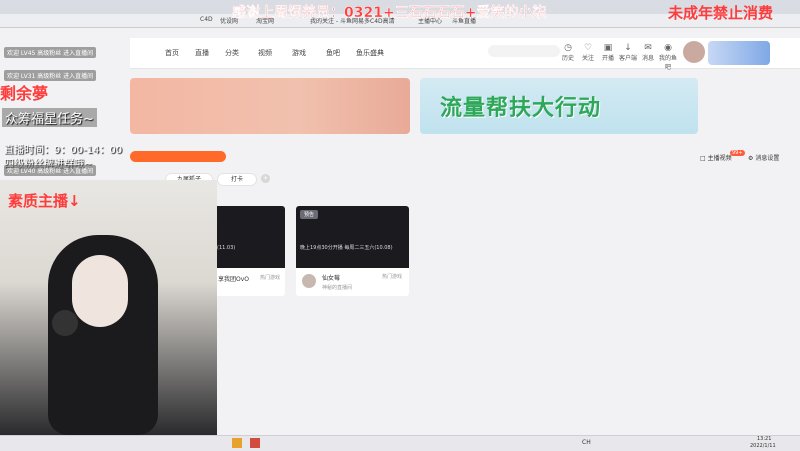 The height and width of the screenshot is (451, 800). I want to click on streamer-name: 享我团OvO, so click(233, 279).